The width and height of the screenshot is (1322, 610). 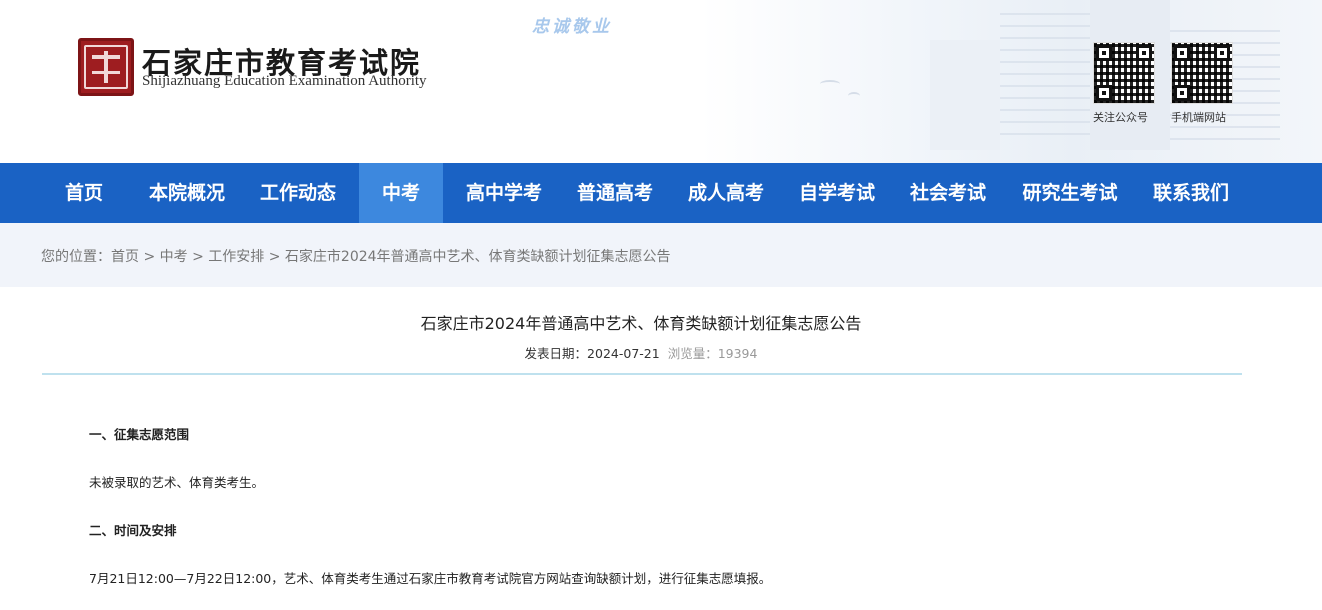 I want to click on qr-label-wechat: 关注公众号, so click(x=1120, y=117).